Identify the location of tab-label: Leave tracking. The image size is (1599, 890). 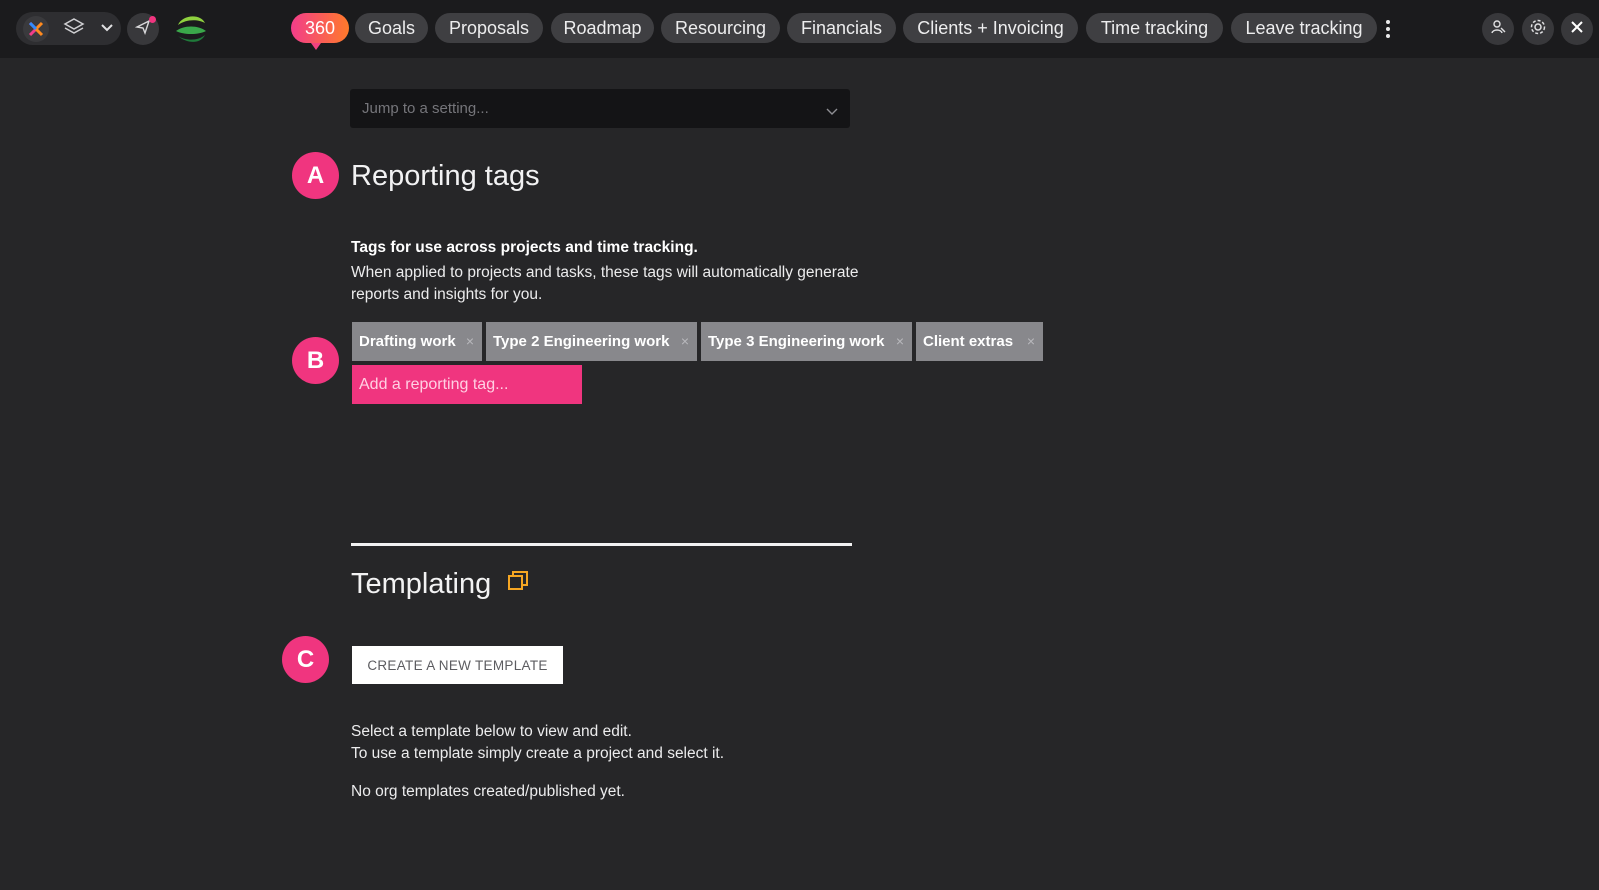
(1304, 27).